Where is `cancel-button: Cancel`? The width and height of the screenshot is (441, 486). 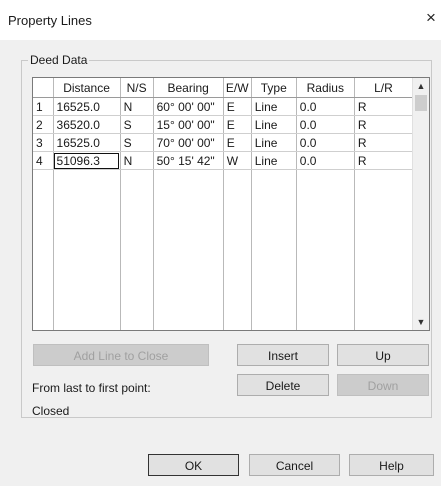
cancel-button: Cancel is located at coordinates (294, 465).